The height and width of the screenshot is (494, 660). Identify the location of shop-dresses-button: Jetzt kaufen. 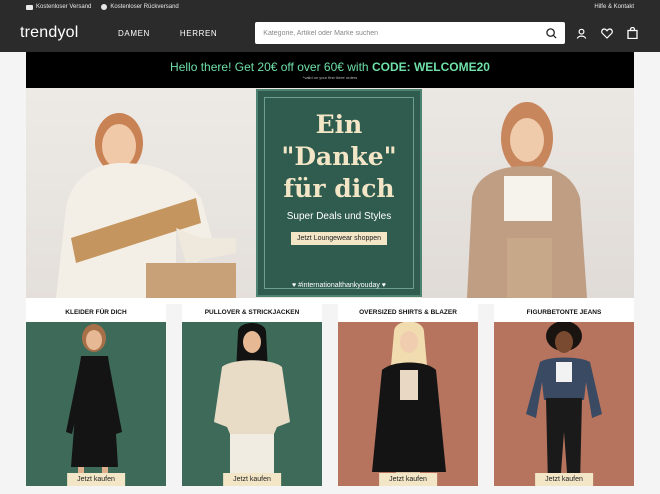
(96, 479).